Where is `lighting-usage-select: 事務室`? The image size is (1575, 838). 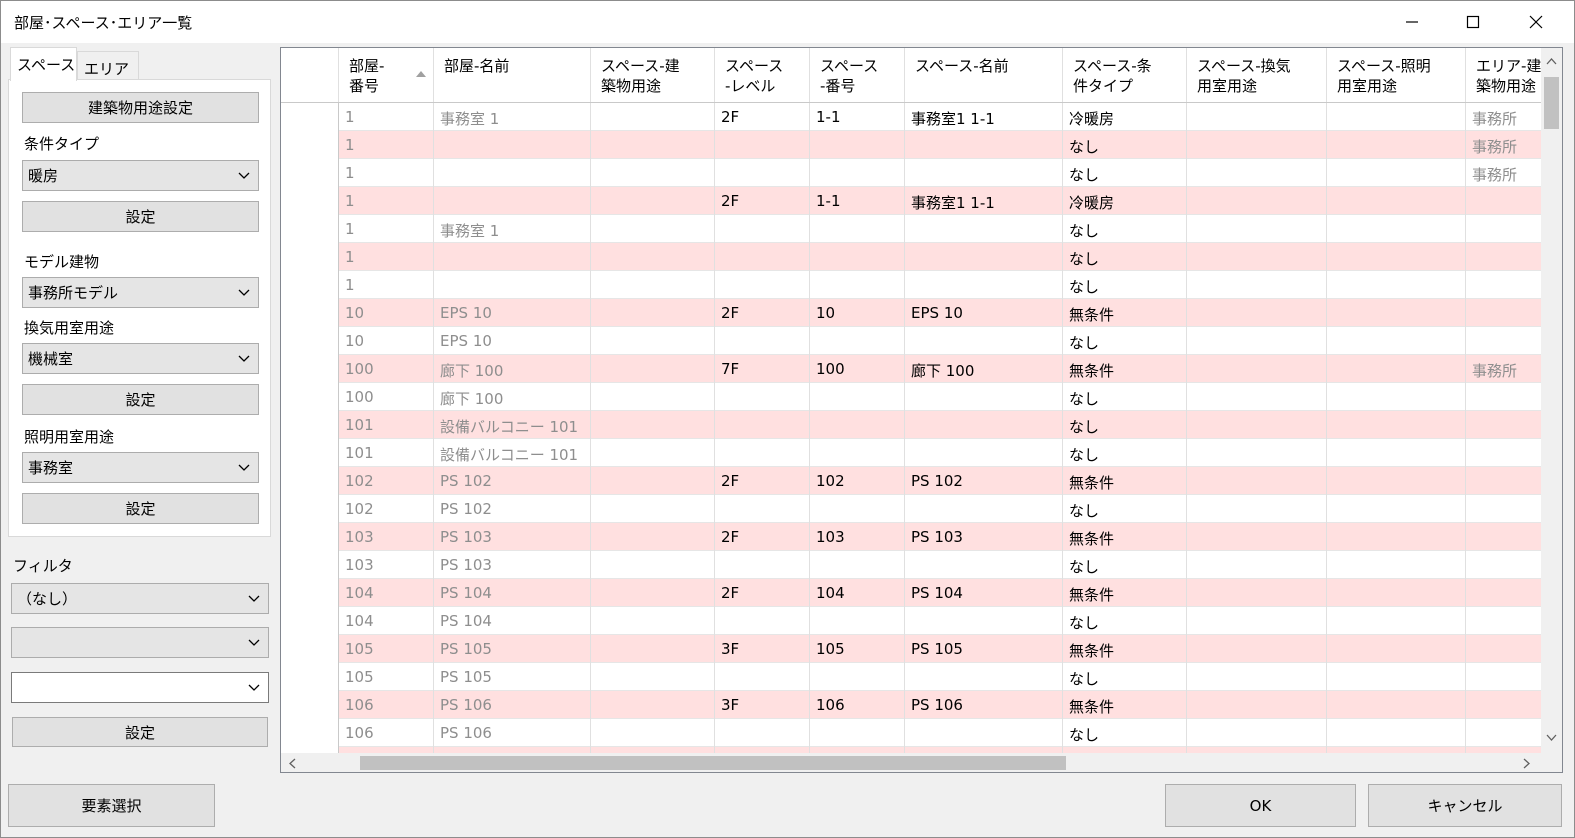
lighting-usage-select: 事務室 is located at coordinates (140, 467).